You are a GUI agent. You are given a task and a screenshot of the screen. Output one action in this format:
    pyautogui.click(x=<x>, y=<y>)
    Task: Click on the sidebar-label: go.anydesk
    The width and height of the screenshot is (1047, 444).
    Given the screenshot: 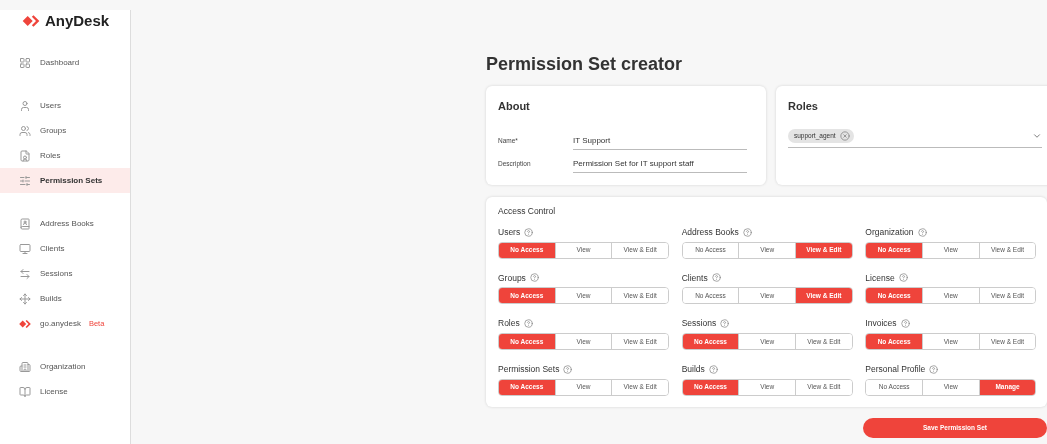 What is the action you would take?
    pyautogui.click(x=60, y=323)
    